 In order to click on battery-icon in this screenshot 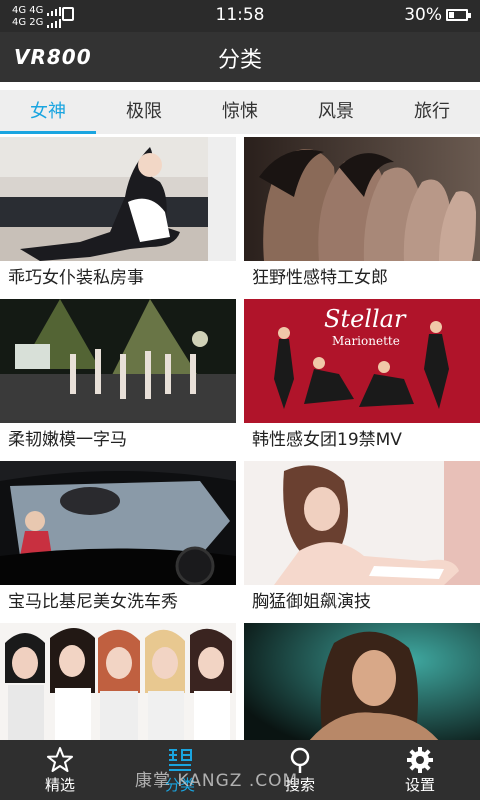, I will do `click(458, 15)`.